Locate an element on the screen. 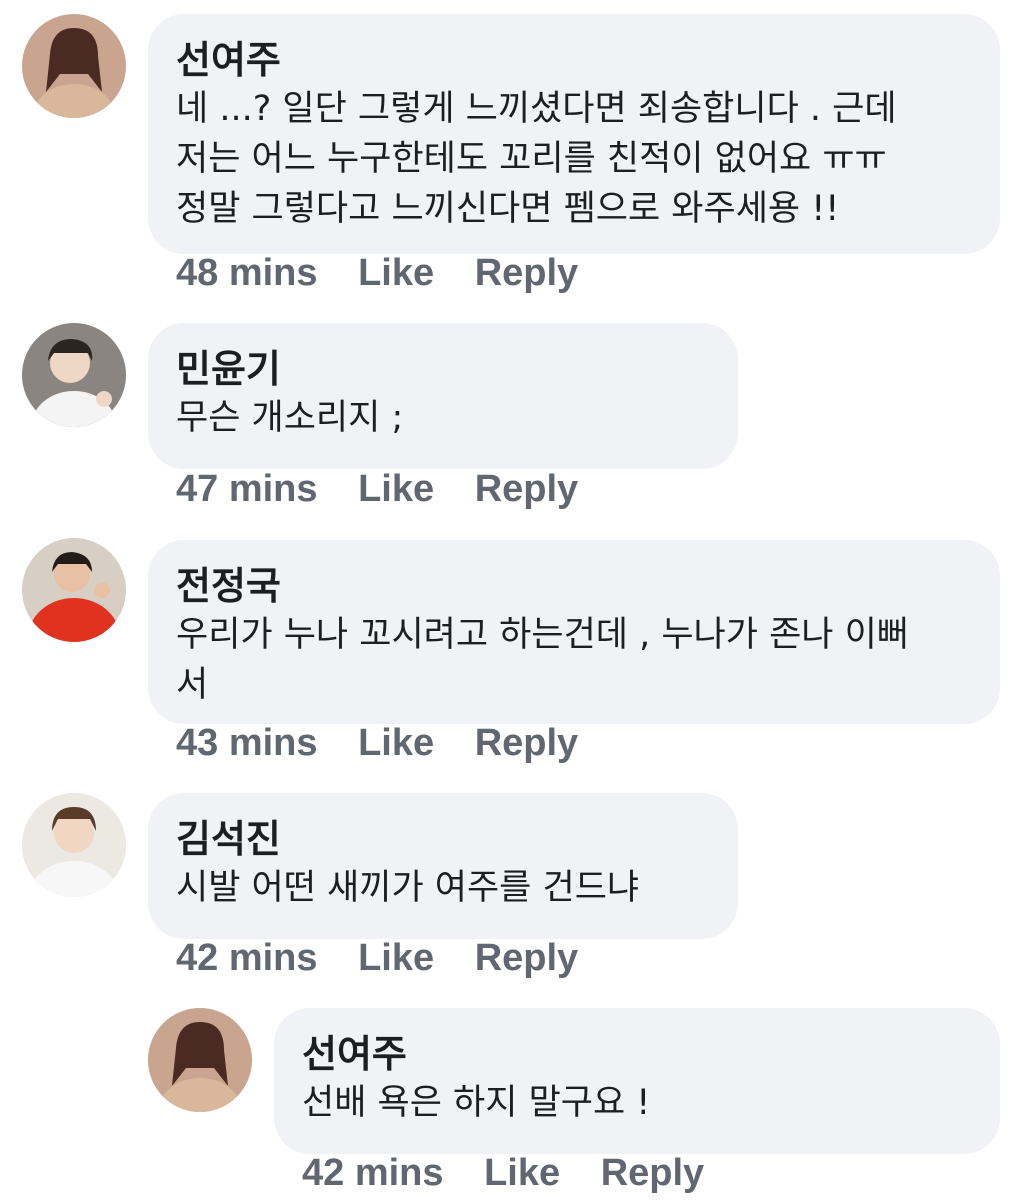  comment-author: 김석진 is located at coordinates (443, 839).